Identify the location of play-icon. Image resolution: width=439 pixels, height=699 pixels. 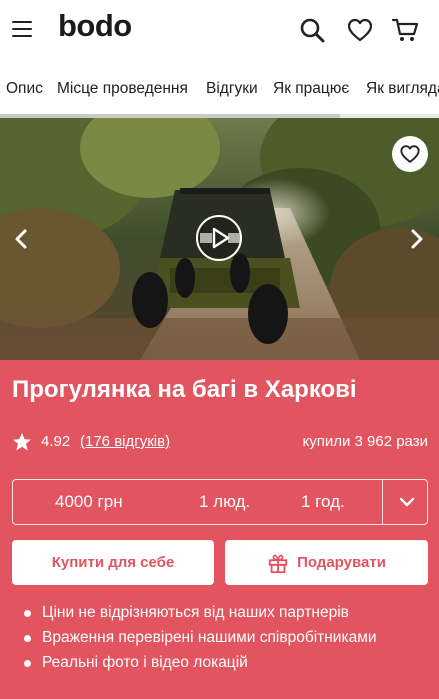
(221, 238).